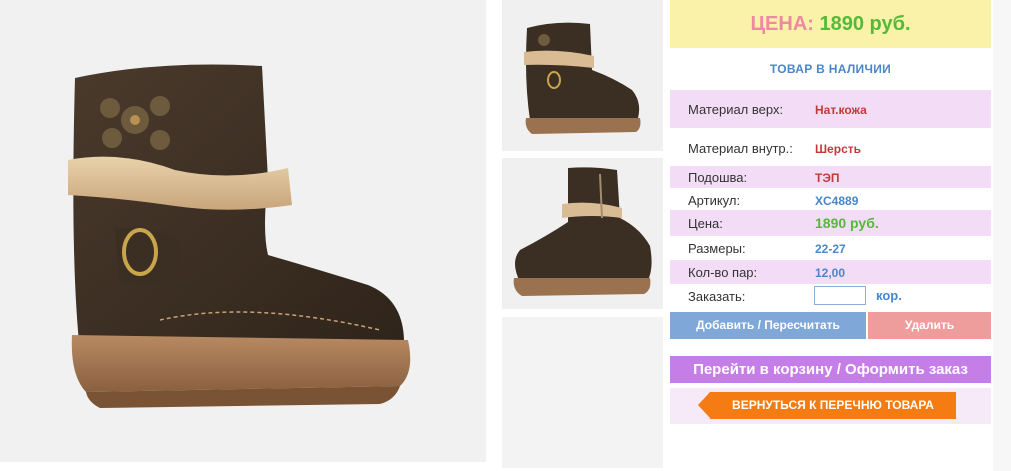  I want to click on spec-row-material-inner: Материал внутр.: Шерсть, so click(830, 147).